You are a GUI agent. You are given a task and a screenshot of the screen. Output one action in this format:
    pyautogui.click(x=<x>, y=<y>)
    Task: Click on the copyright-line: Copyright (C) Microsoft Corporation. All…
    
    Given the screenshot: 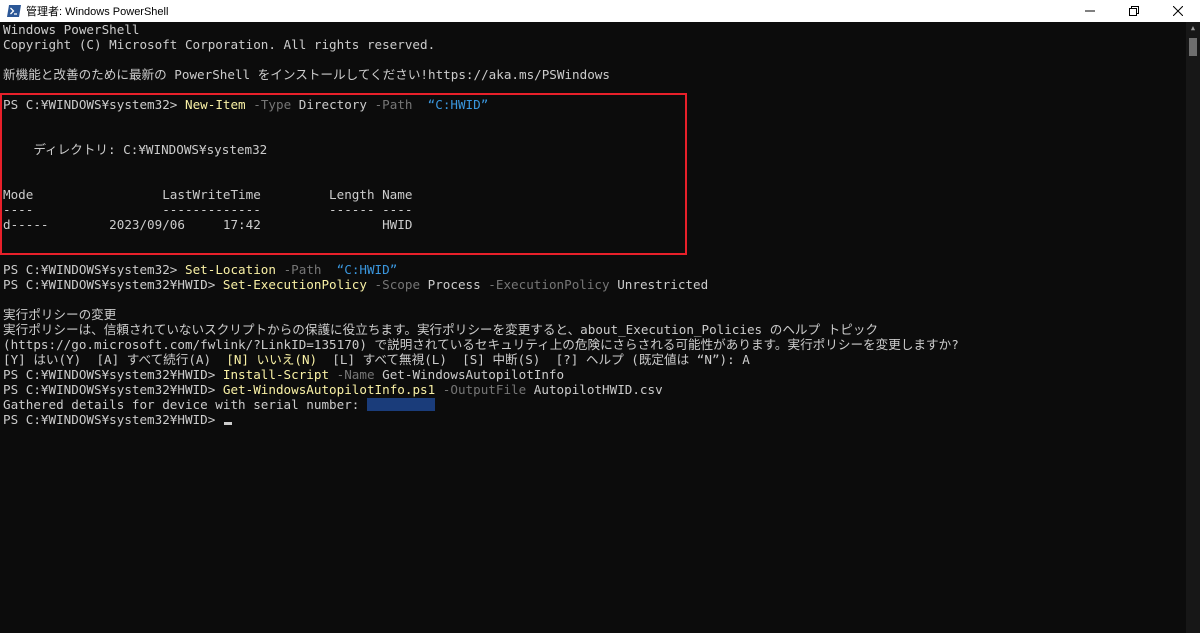 What is the action you would take?
    pyautogui.click(x=219, y=44)
    